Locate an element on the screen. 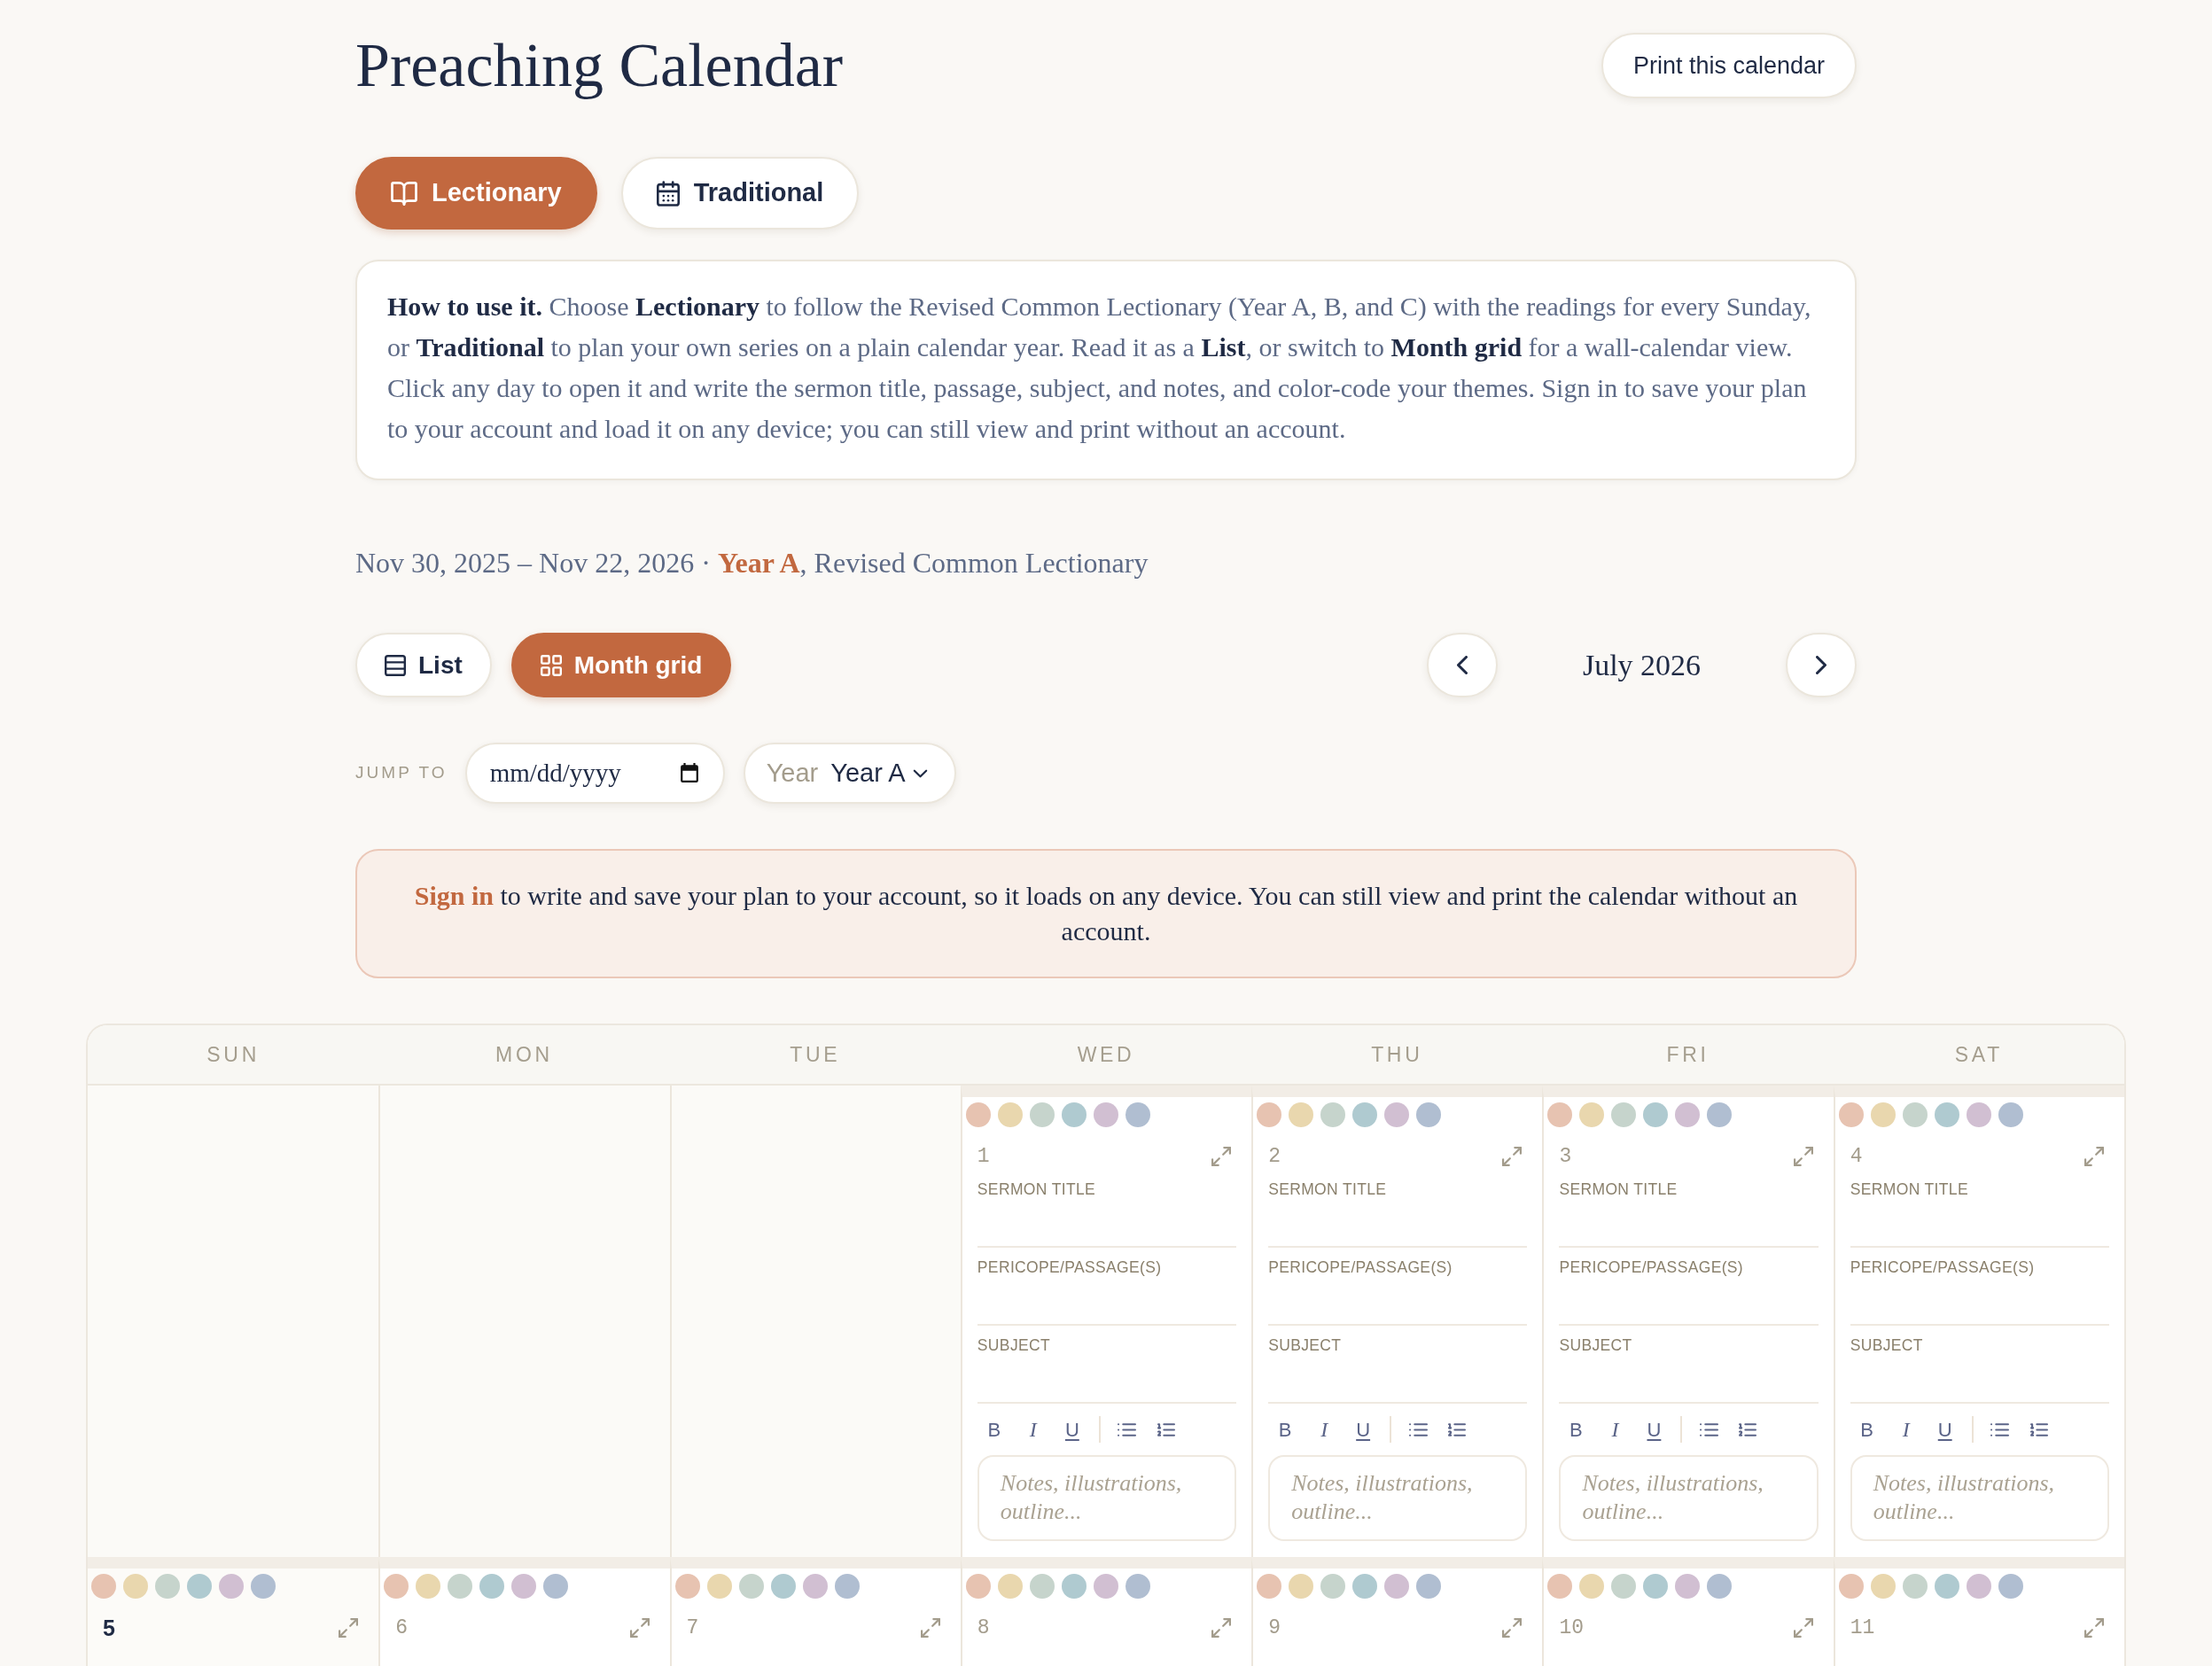 The image size is (2212, 1666). calendar-icon is located at coordinates (689, 772).